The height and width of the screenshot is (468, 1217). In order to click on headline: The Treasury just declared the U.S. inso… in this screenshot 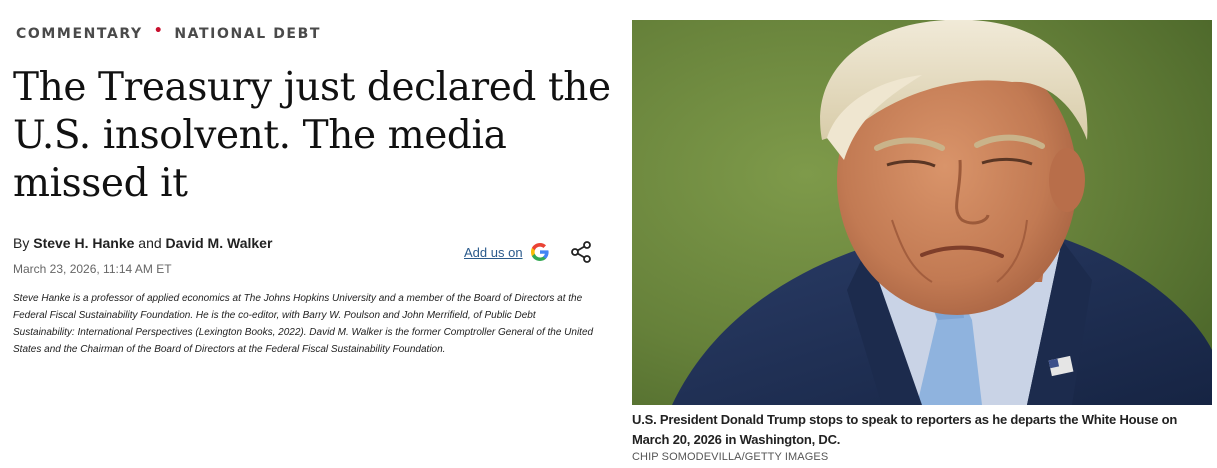, I will do `click(312, 135)`.